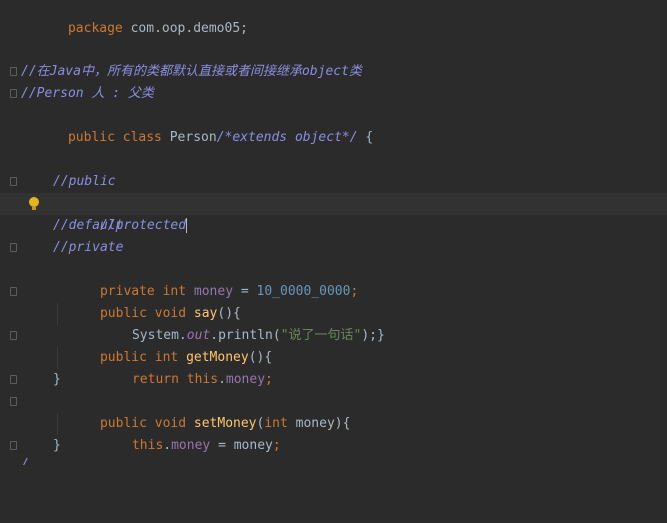 This screenshot has width=667, height=523. I want to click on code-line-comment-person: //Person 人 : 父类, so click(333, 94).